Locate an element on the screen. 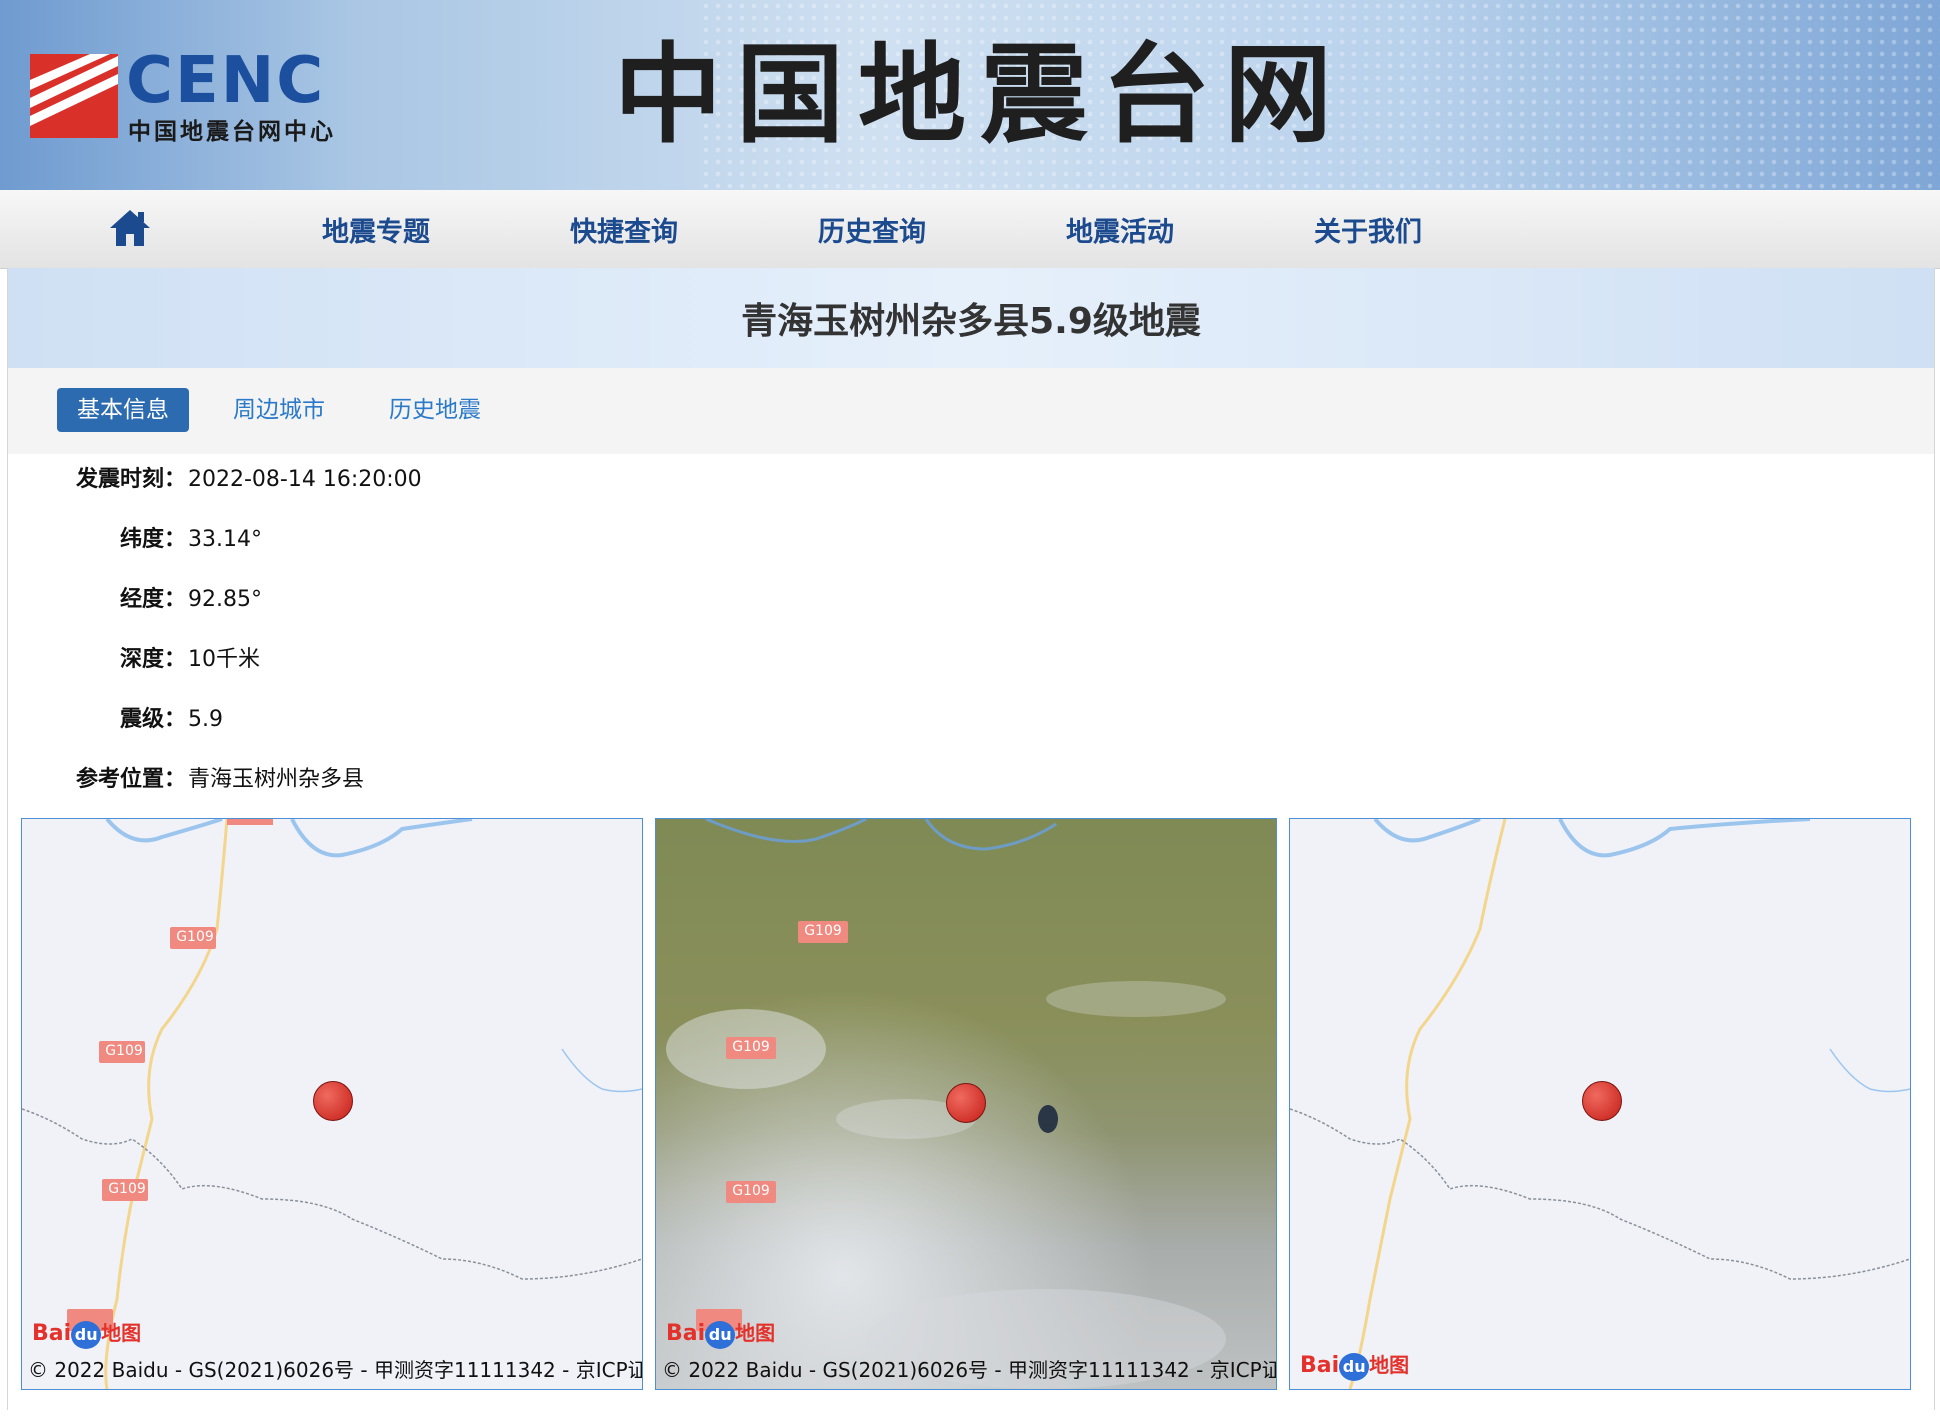 The image size is (1940, 1416). info-label: 经度： is located at coordinates (152, 599).